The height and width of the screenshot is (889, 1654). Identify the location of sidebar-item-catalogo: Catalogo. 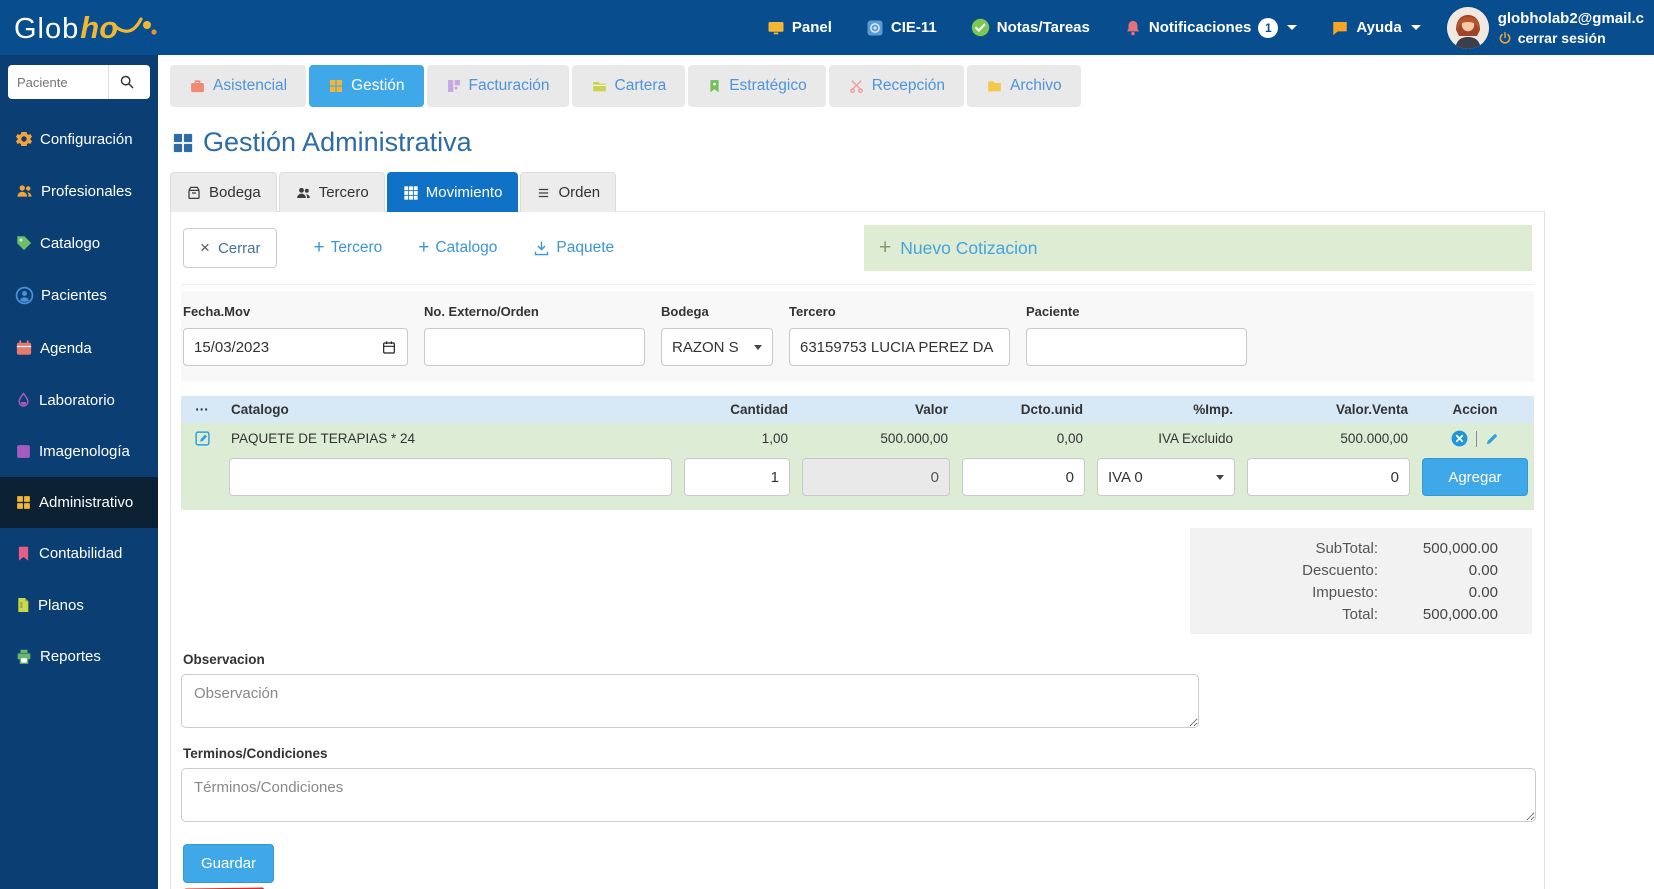
(79, 243).